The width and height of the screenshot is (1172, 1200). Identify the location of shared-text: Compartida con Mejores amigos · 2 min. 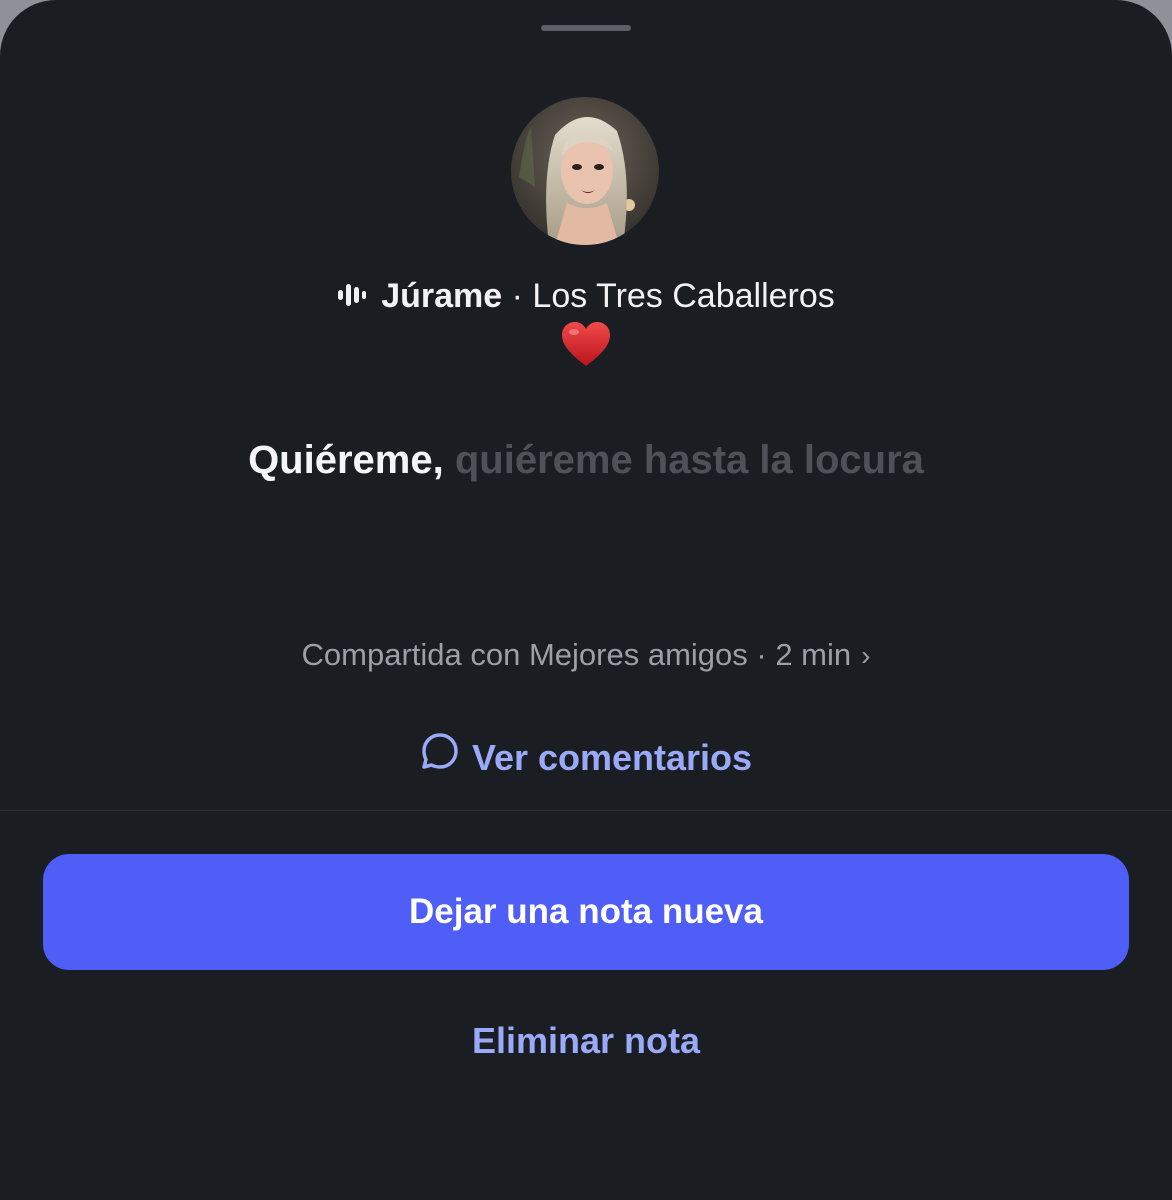
(576, 654).